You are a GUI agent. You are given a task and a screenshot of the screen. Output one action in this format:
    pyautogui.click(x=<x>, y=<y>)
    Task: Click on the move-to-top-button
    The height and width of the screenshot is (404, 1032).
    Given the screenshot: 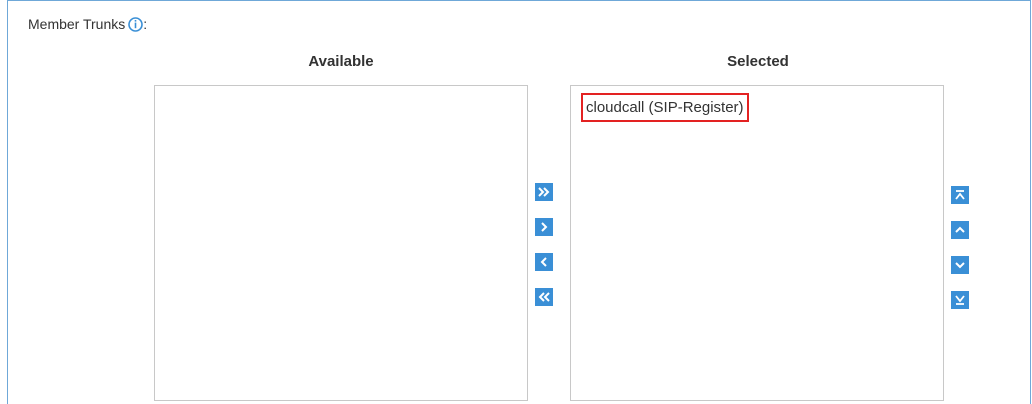 What is the action you would take?
    pyautogui.click(x=960, y=195)
    